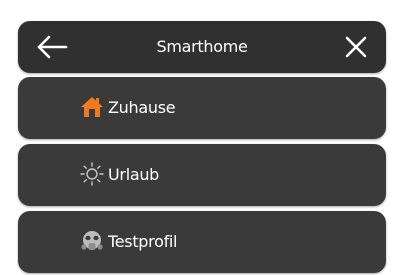 This screenshot has width=396, height=275. What do you see at coordinates (92, 107) in the screenshot?
I see `home-icon` at bounding box center [92, 107].